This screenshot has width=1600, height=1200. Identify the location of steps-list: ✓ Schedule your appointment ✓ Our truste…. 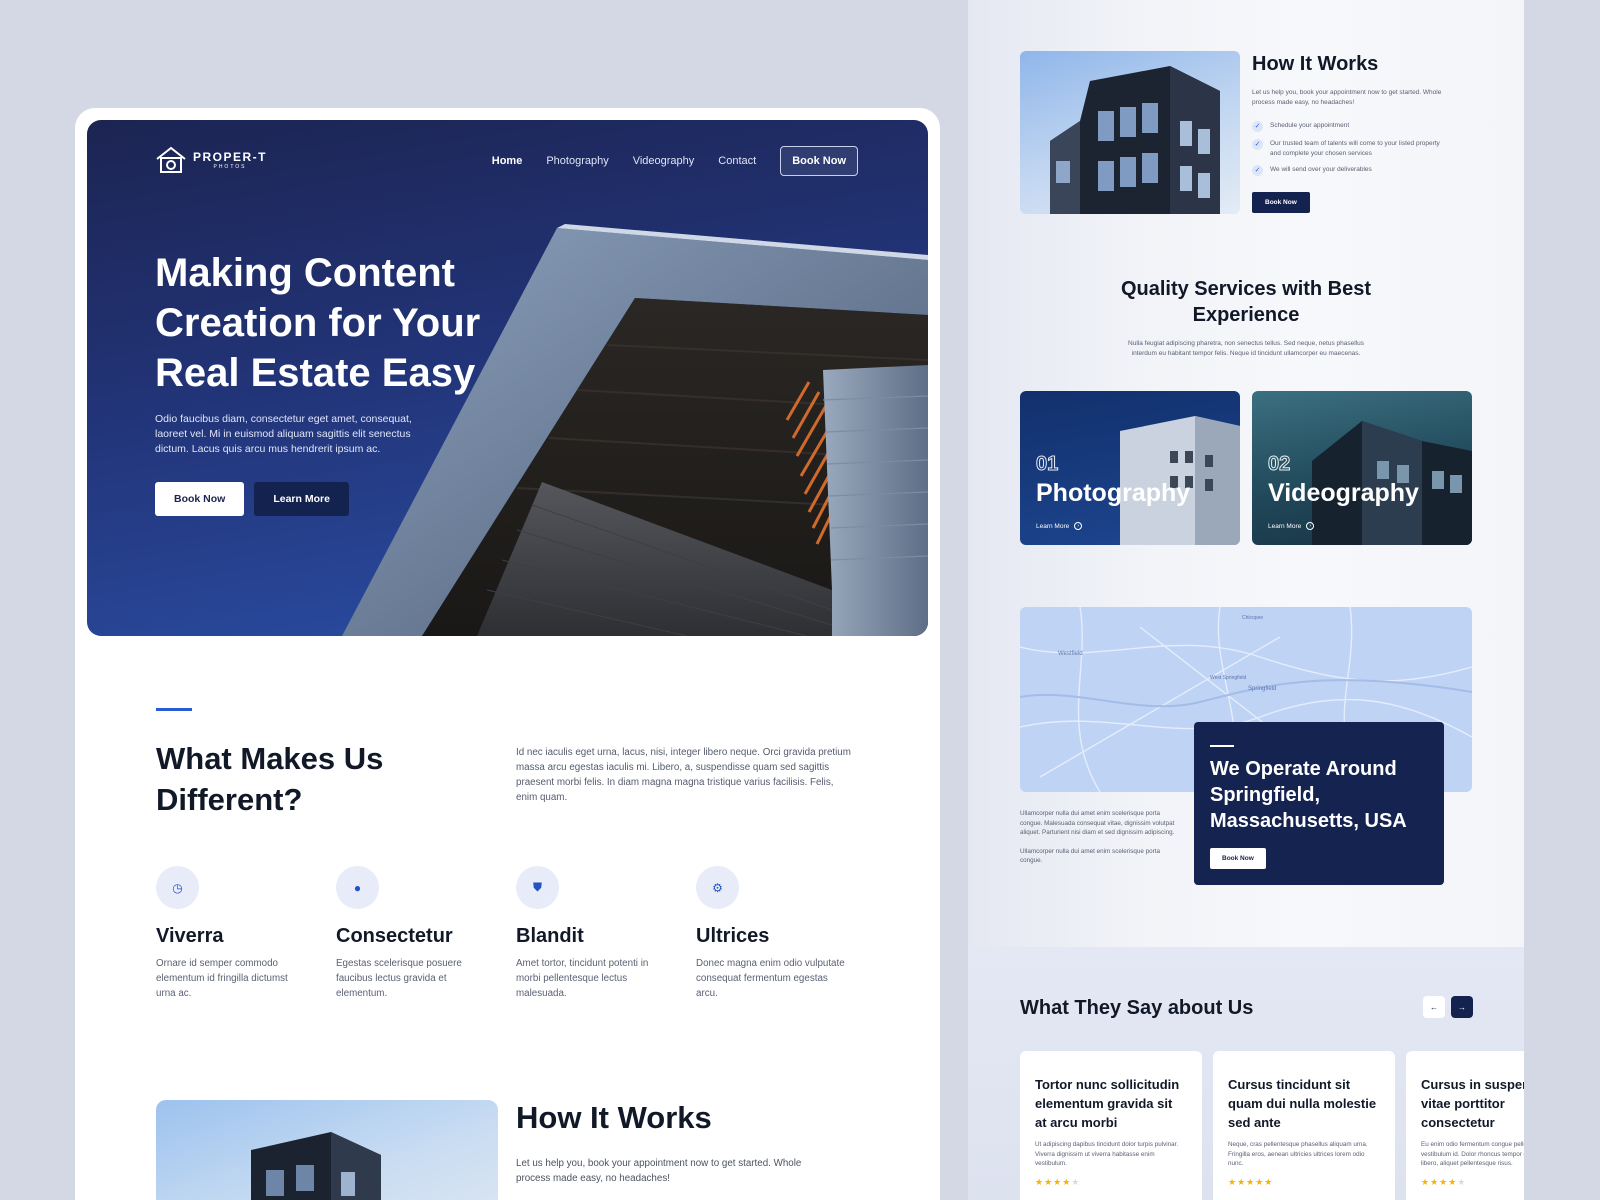
(1347, 152).